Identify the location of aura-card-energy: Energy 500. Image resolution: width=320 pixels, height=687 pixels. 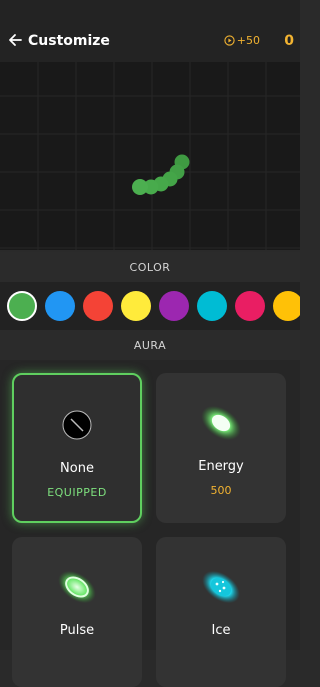
(221, 448).